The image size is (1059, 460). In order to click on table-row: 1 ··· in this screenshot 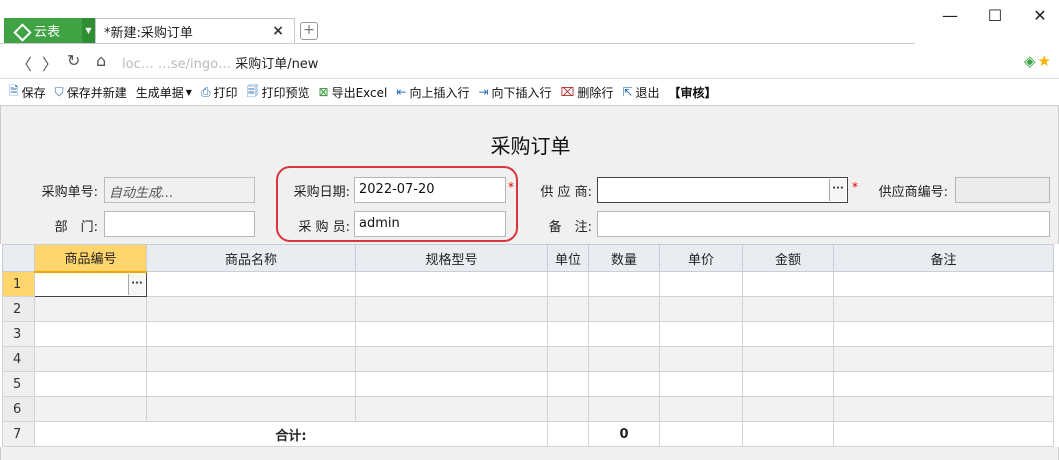, I will do `click(528, 284)`.